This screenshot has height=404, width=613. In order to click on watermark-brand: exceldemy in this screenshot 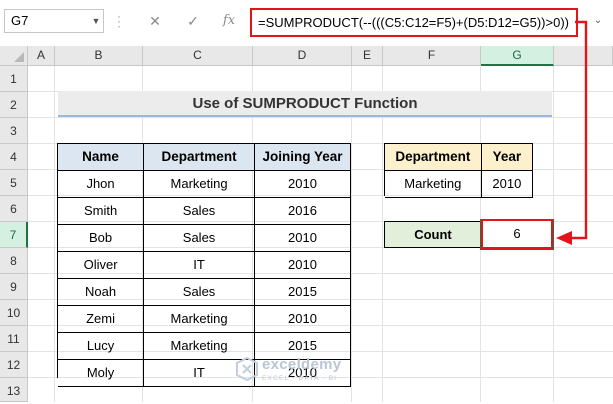, I will do `click(302, 364)`.